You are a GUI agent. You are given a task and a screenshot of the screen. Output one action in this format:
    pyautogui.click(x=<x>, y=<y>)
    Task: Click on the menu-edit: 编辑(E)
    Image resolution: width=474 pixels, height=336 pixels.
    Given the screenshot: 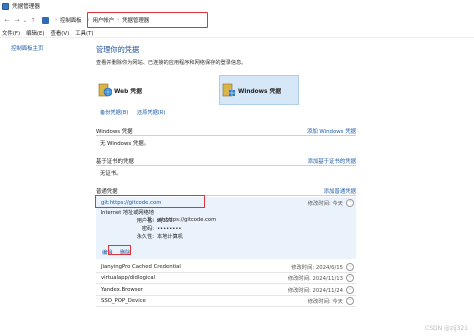 What is the action you would take?
    pyautogui.click(x=35, y=33)
    